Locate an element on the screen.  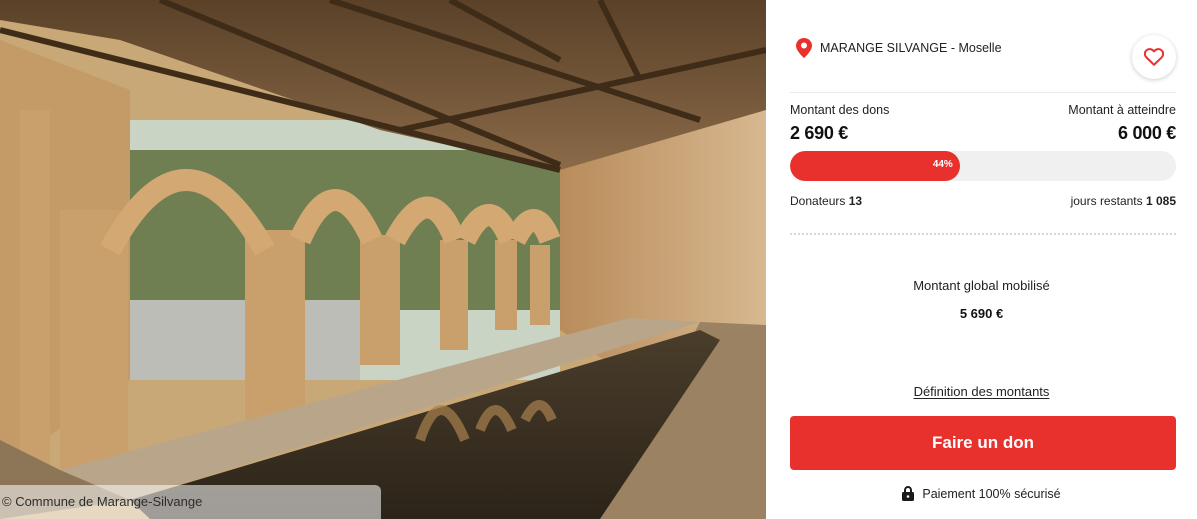
donors-count: 13 is located at coordinates (855, 201).